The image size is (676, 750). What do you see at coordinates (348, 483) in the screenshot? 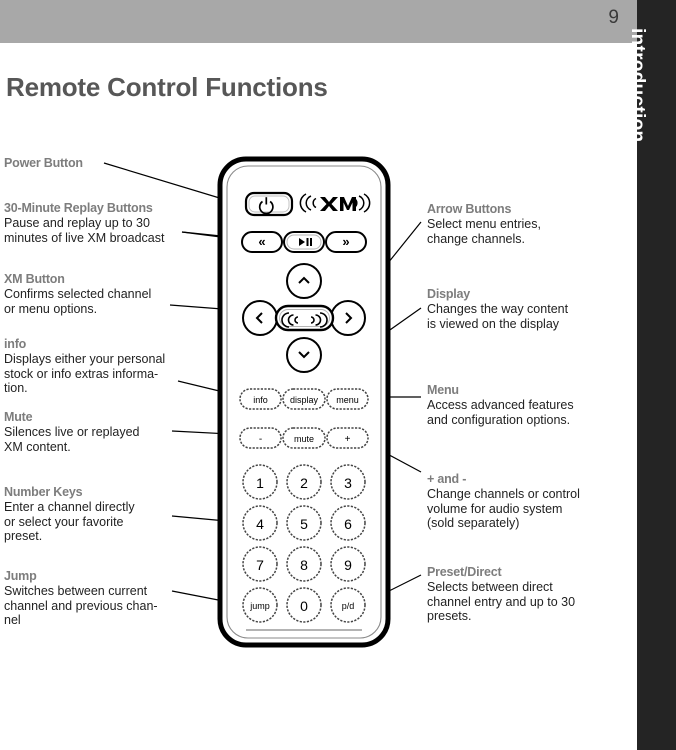
I see `remote-key-3-label: 3` at bounding box center [348, 483].